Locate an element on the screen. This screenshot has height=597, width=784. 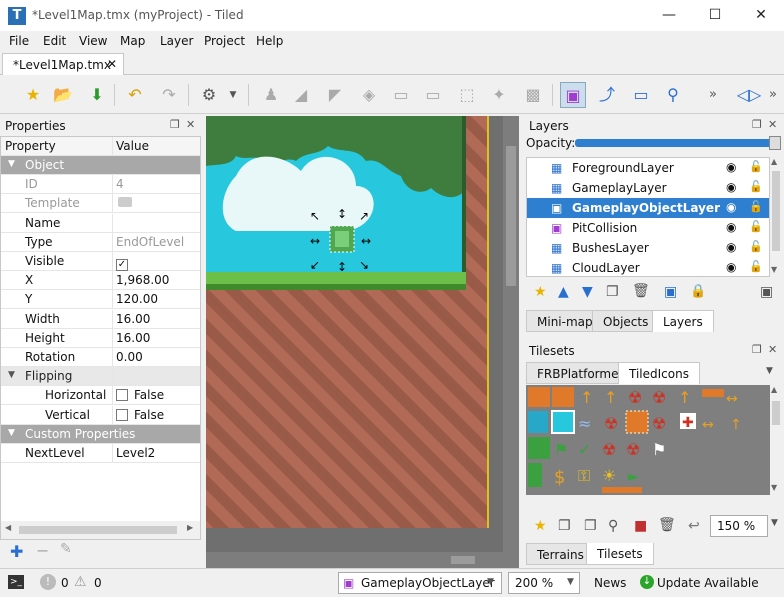
checkbox is located at coordinates (122, 414).